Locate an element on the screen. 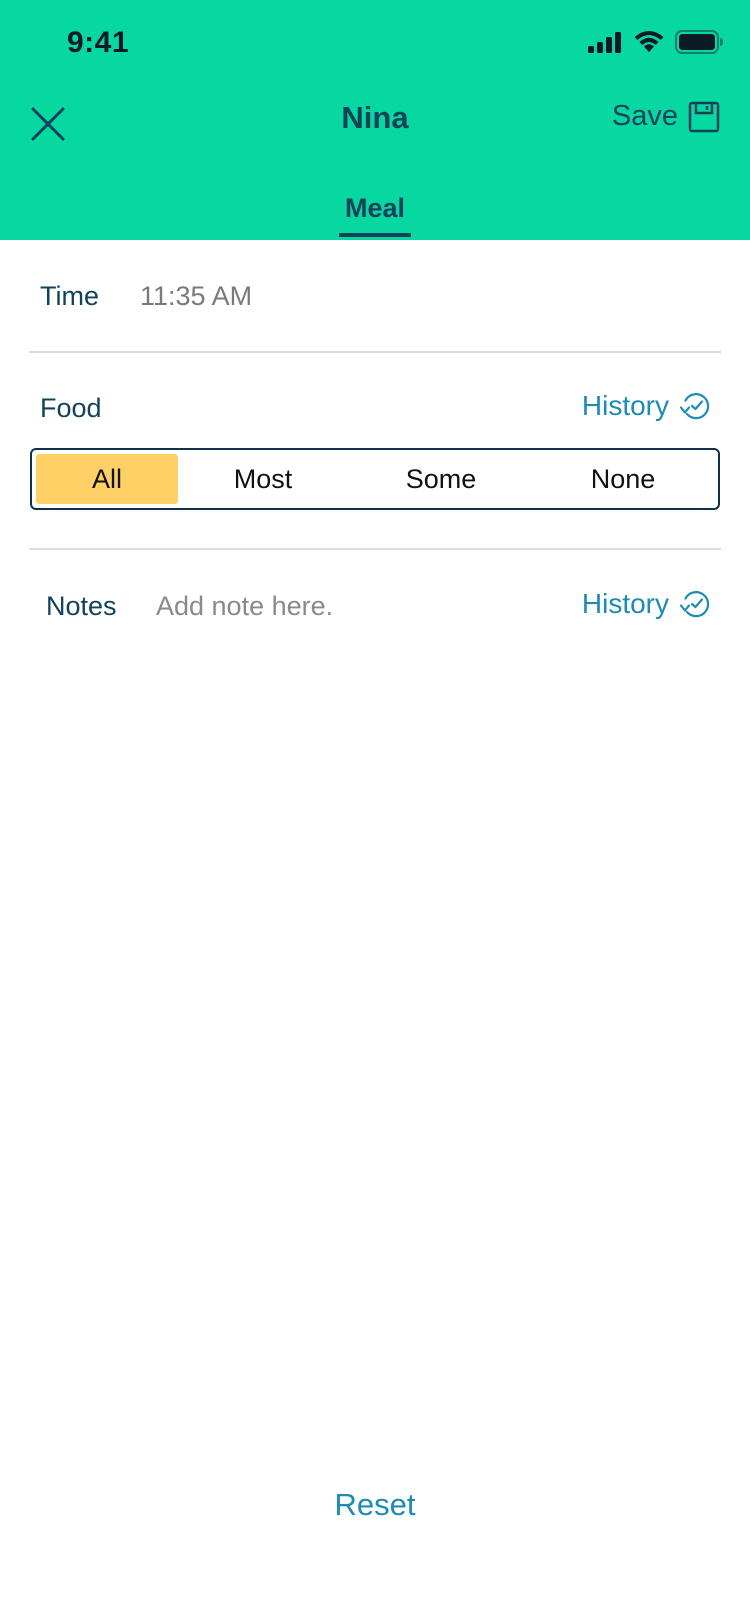 The height and width of the screenshot is (1624, 750). time-value: 11:35 AM is located at coordinates (196, 296).